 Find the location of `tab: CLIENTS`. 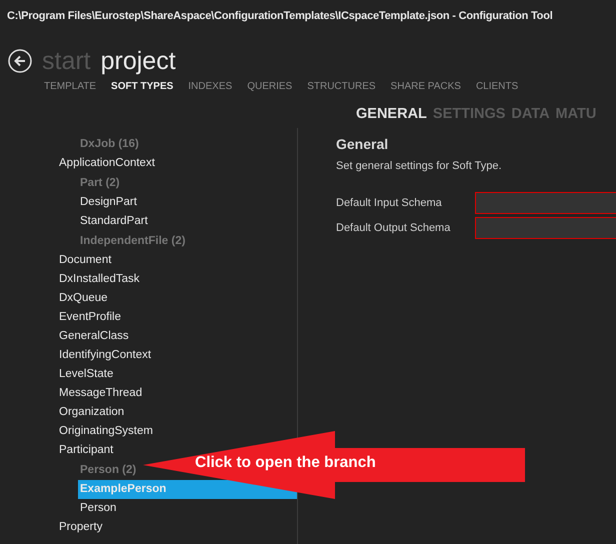

tab: CLIENTS is located at coordinates (497, 93).